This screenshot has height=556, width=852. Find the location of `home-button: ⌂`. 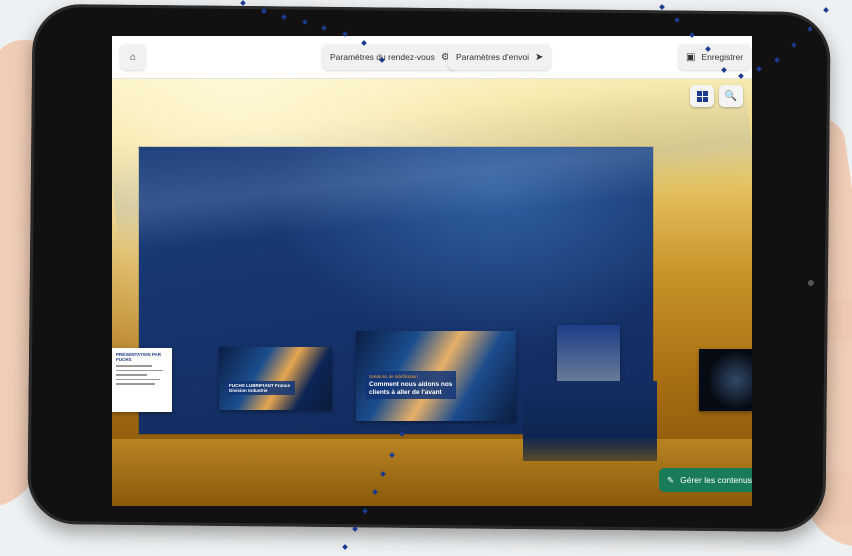

home-button: ⌂ is located at coordinates (133, 57).